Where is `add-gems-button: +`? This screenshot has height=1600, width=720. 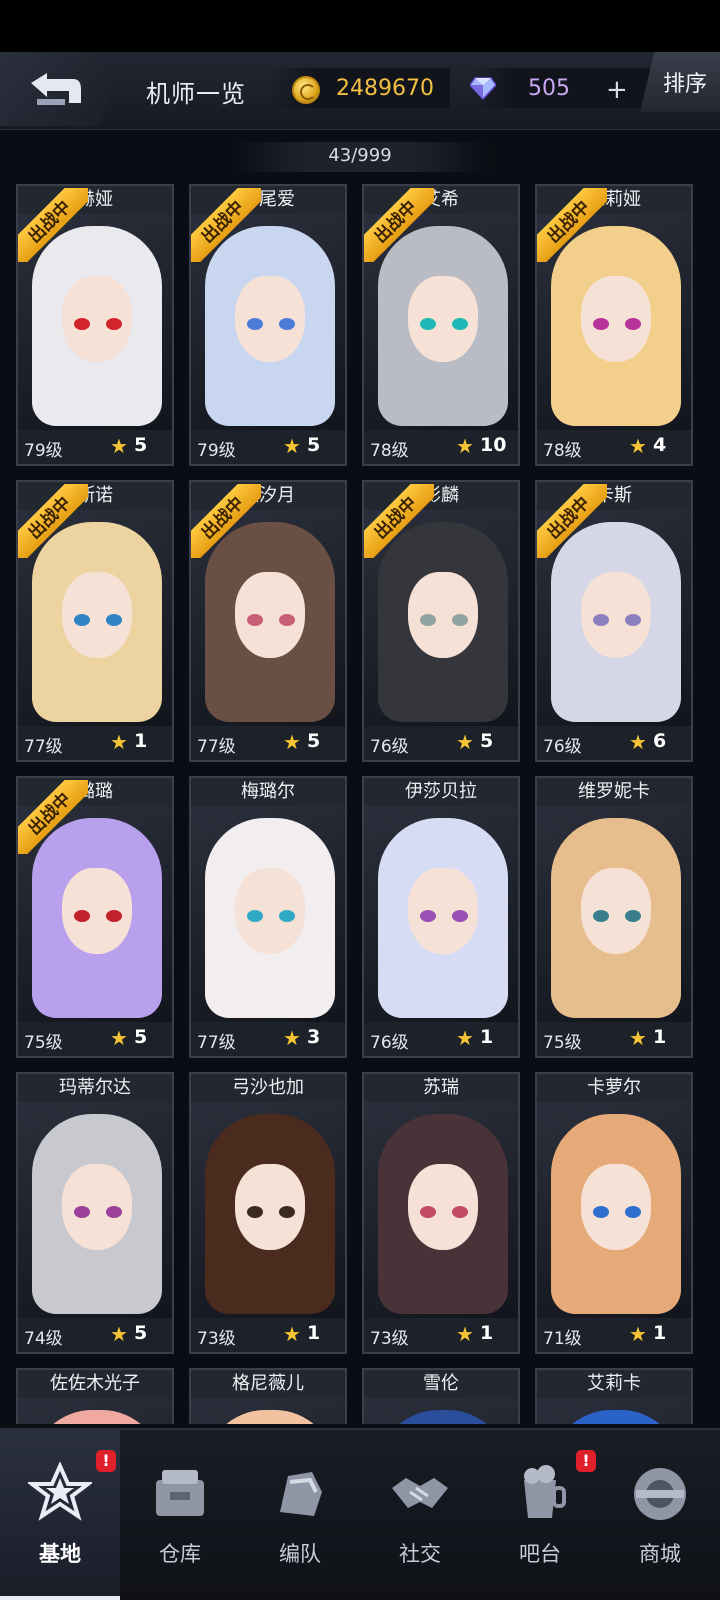 add-gems-button: + is located at coordinates (617, 90).